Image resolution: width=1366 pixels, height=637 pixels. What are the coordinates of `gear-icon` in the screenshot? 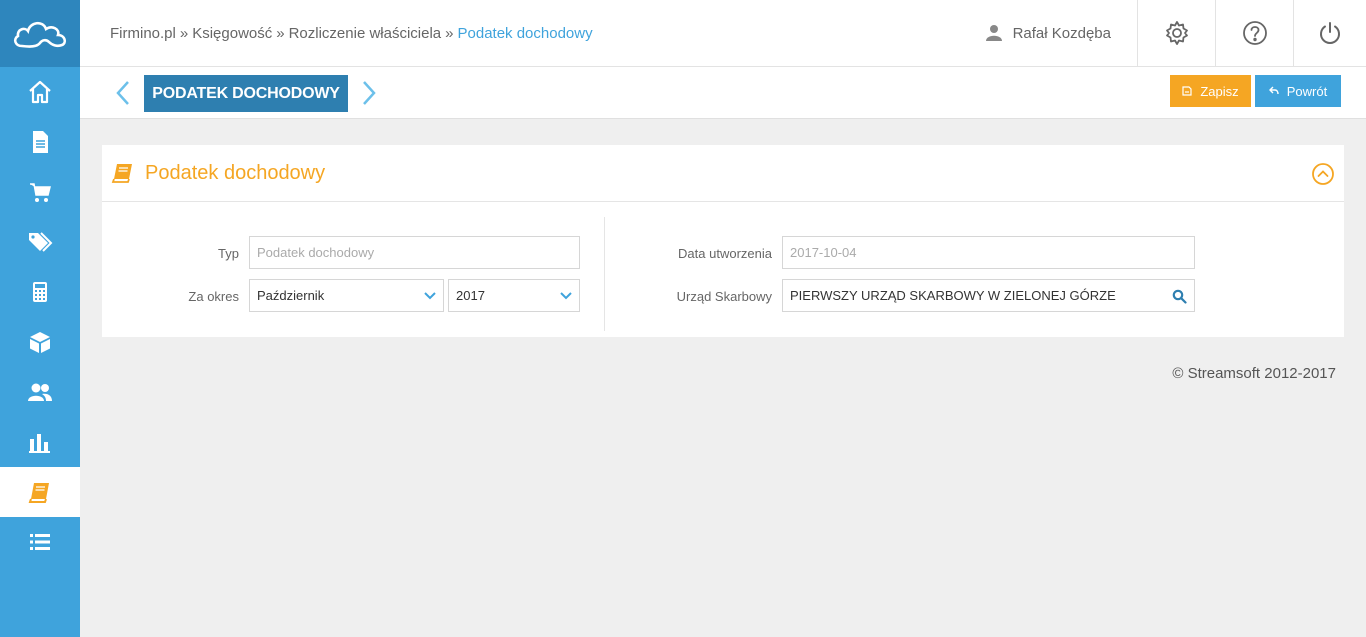 It's located at (1176, 33).